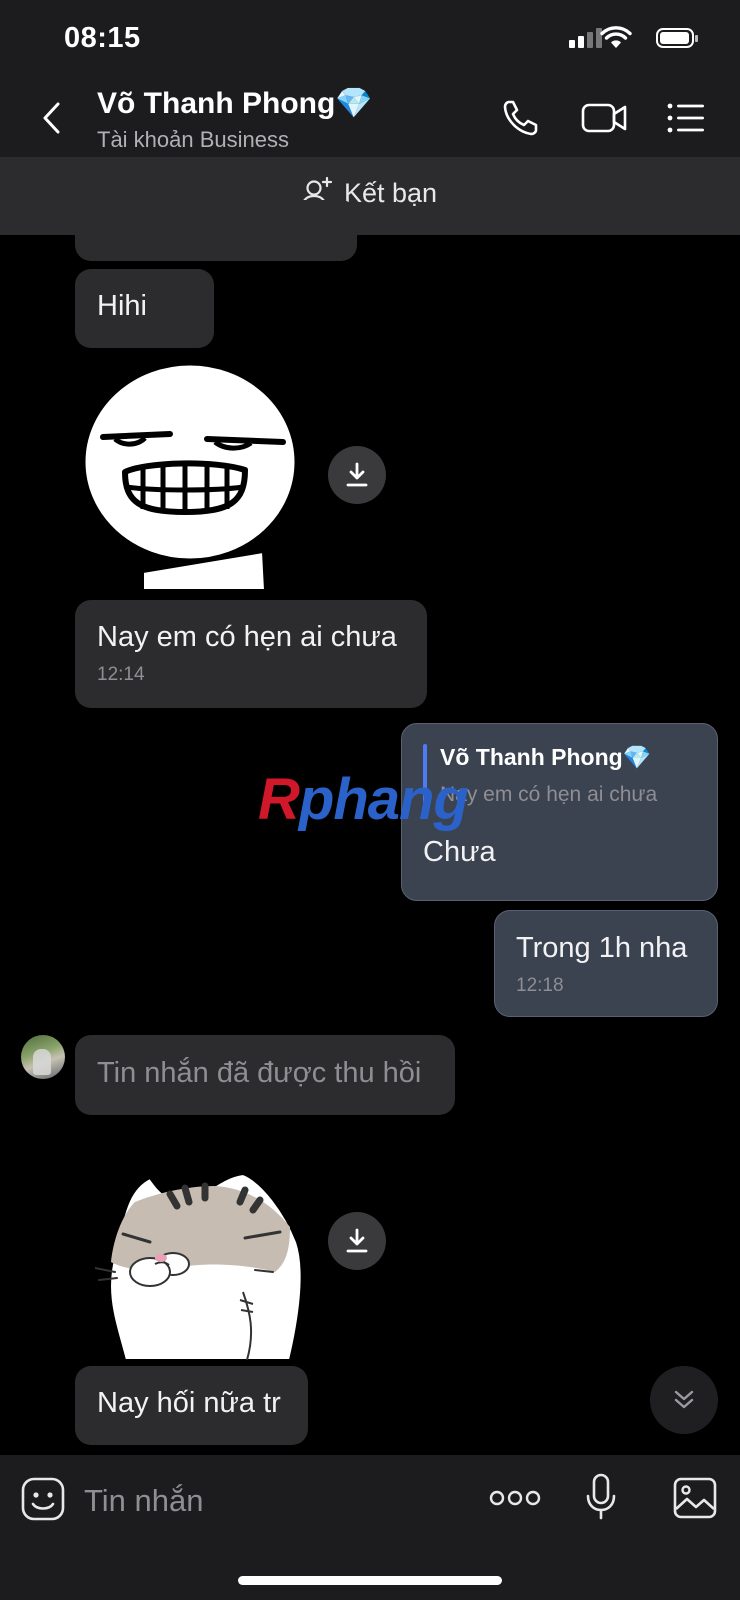 This screenshot has width=740, height=1600. What do you see at coordinates (251, 654) in the screenshot?
I see `message-bubble: Nay em có hẹn ai chưa 12:14` at bounding box center [251, 654].